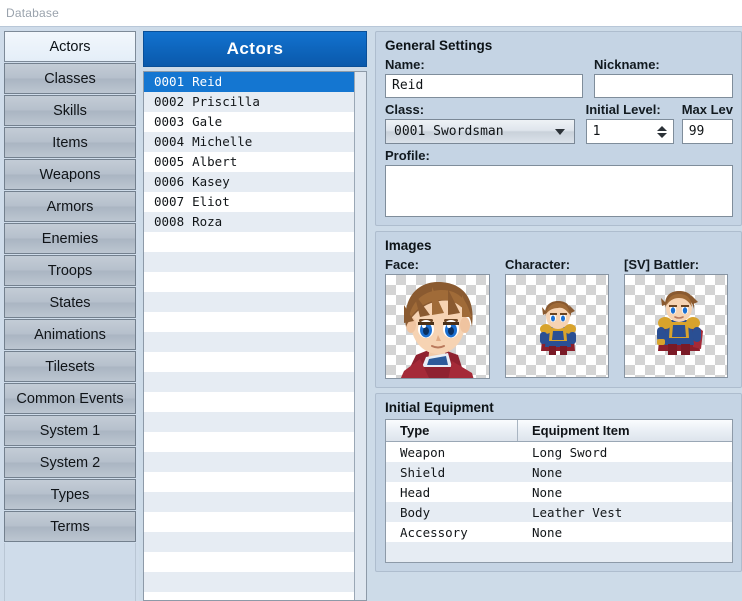 This screenshot has width=742, height=601. I want to click on table-row: Head None, so click(559, 492).